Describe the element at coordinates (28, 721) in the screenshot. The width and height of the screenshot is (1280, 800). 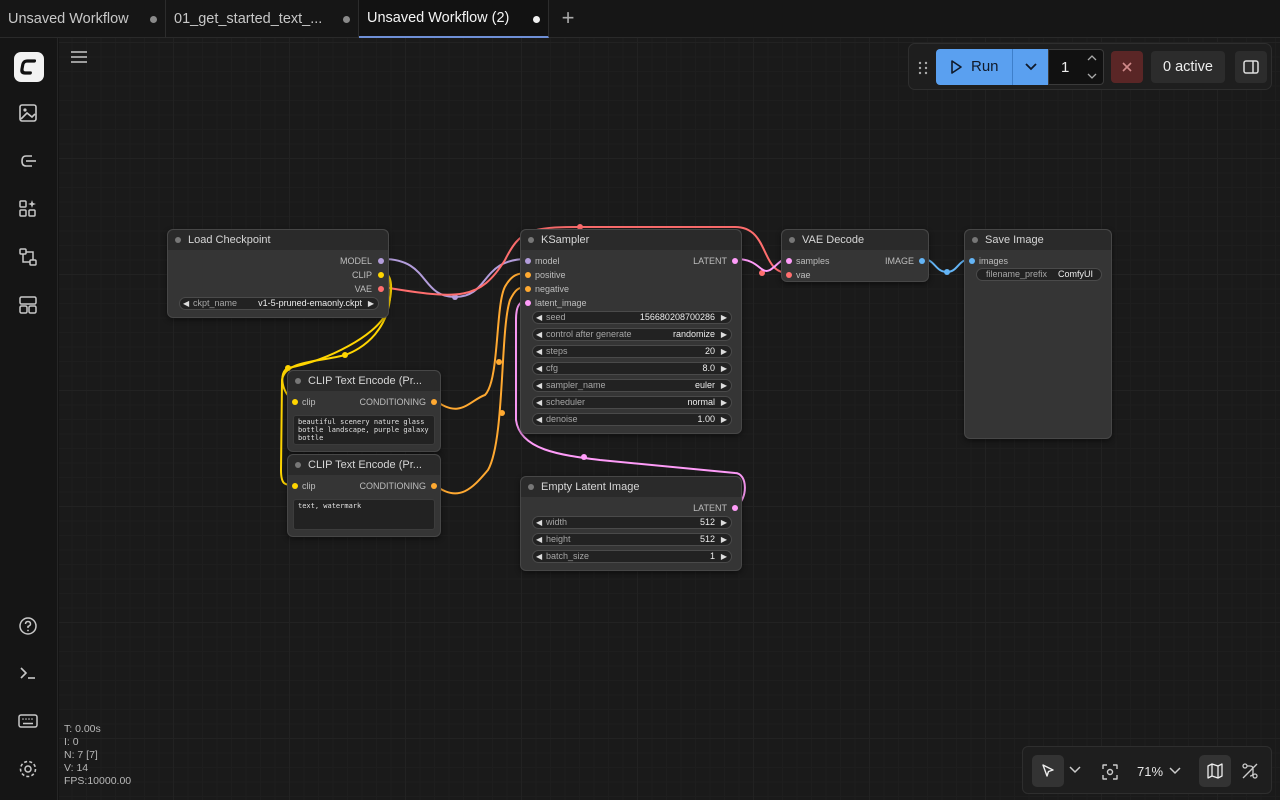
I see `keyboard-icon` at that location.